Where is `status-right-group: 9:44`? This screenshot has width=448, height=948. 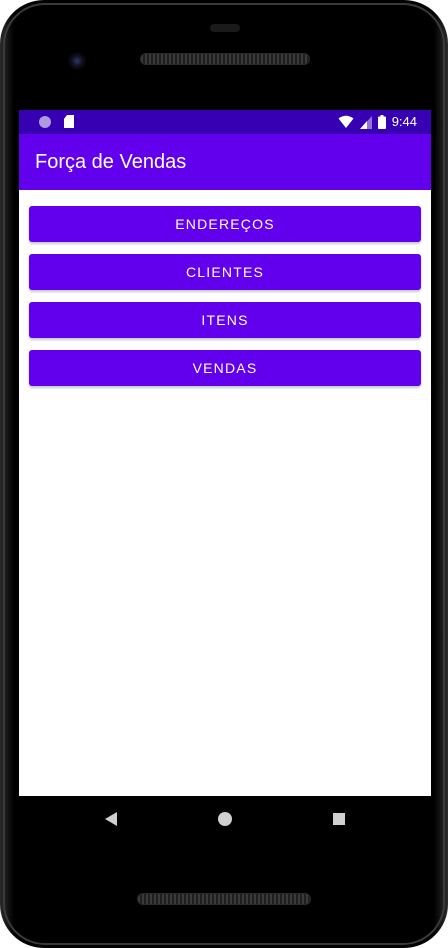 status-right-group: 9:44 is located at coordinates (377, 122).